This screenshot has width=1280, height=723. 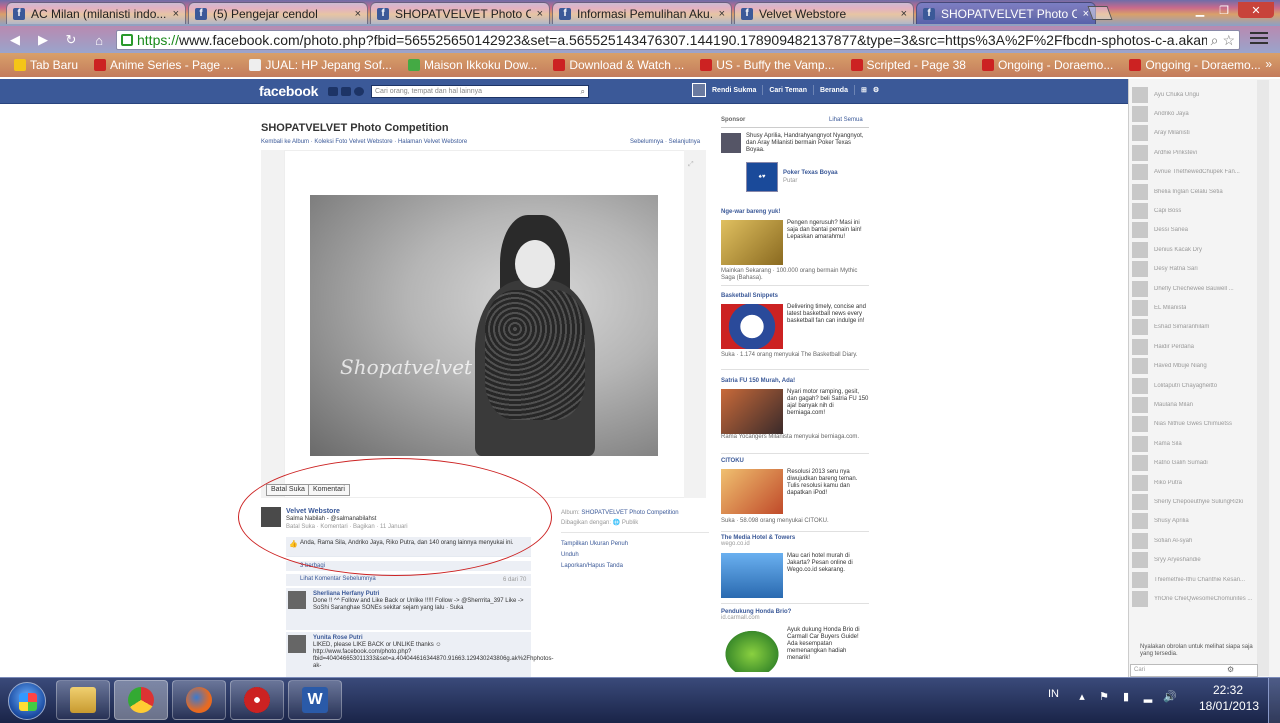 What do you see at coordinates (1192, 307) in the screenshot?
I see `chat-friend-item: EL Milanista` at bounding box center [1192, 307].